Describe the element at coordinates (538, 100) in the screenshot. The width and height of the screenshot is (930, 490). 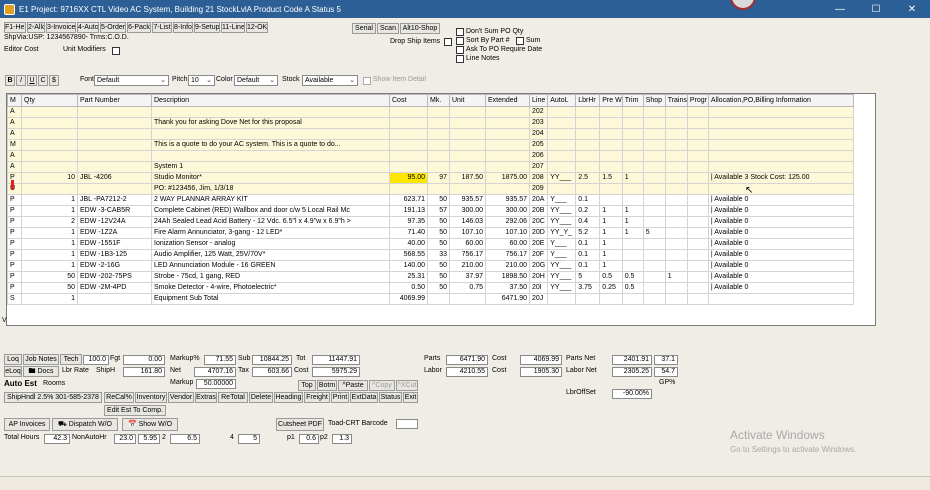
I see `column-header: Line` at that location.